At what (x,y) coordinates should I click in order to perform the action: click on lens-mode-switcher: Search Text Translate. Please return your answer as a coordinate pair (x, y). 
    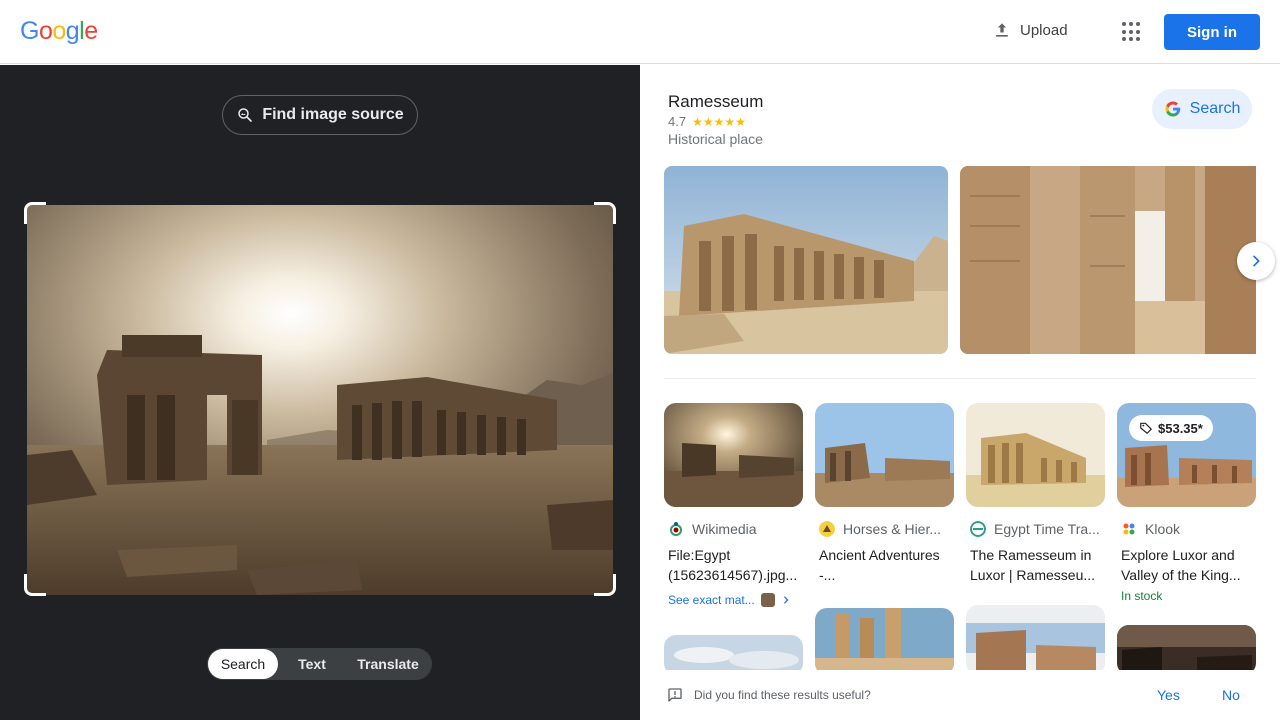
    Looking at the image, I should click on (319, 664).